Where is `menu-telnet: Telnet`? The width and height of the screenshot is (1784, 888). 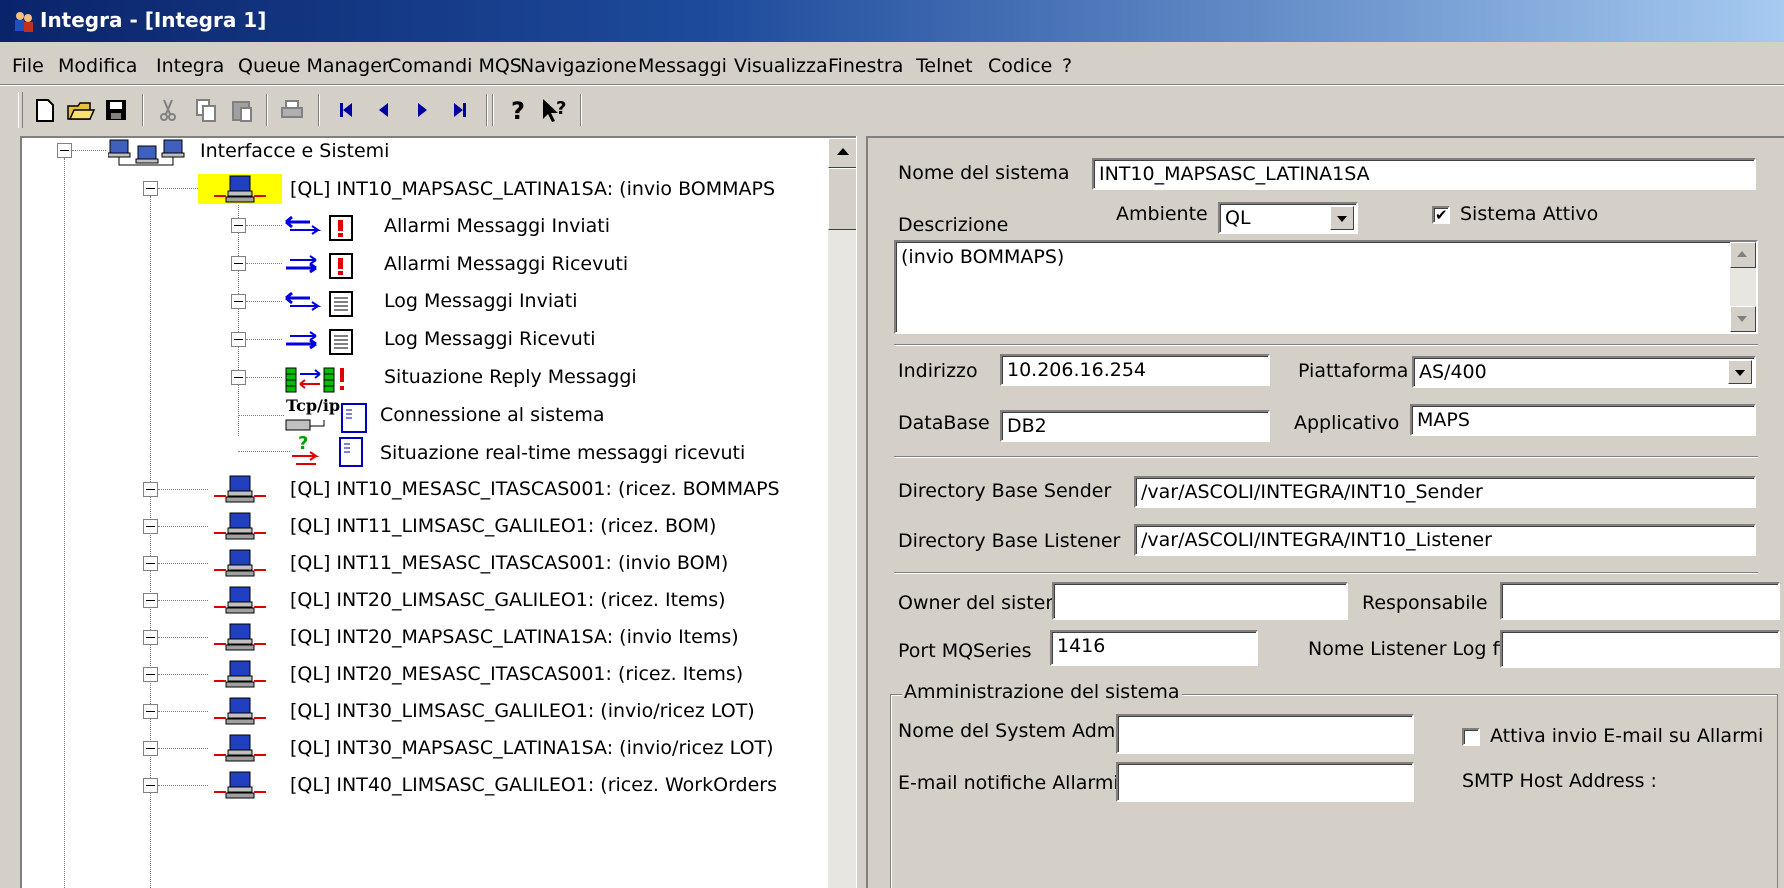 menu-telnet: Telnet is located at coordinates (944, 66).